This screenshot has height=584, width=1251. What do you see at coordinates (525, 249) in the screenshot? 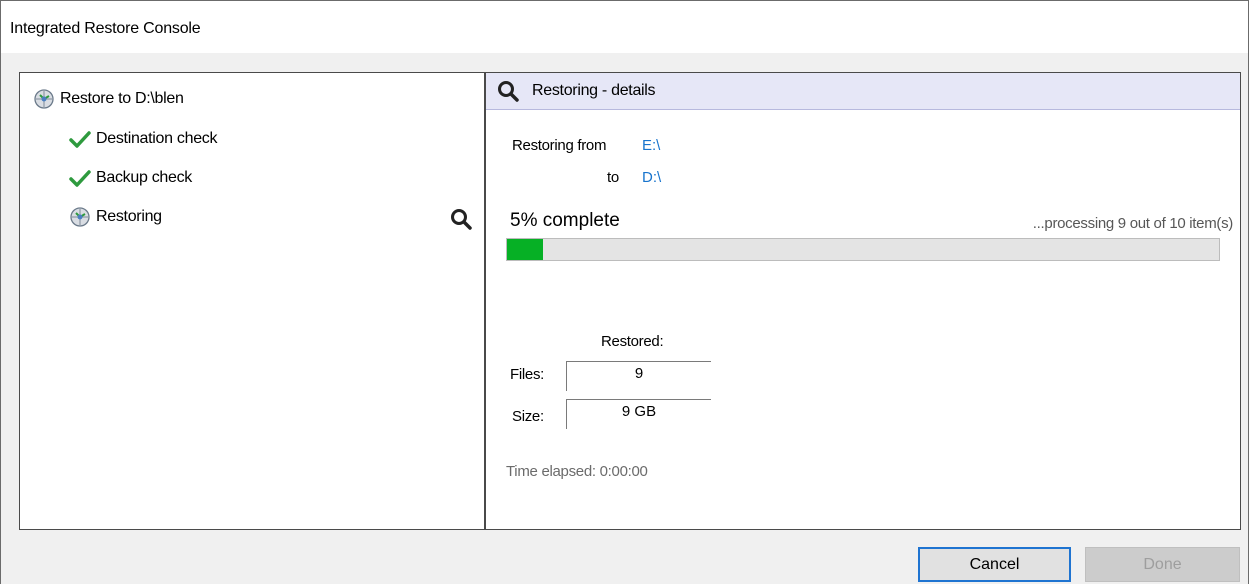
I see `progress-fill` at bounding box center [525, 249].